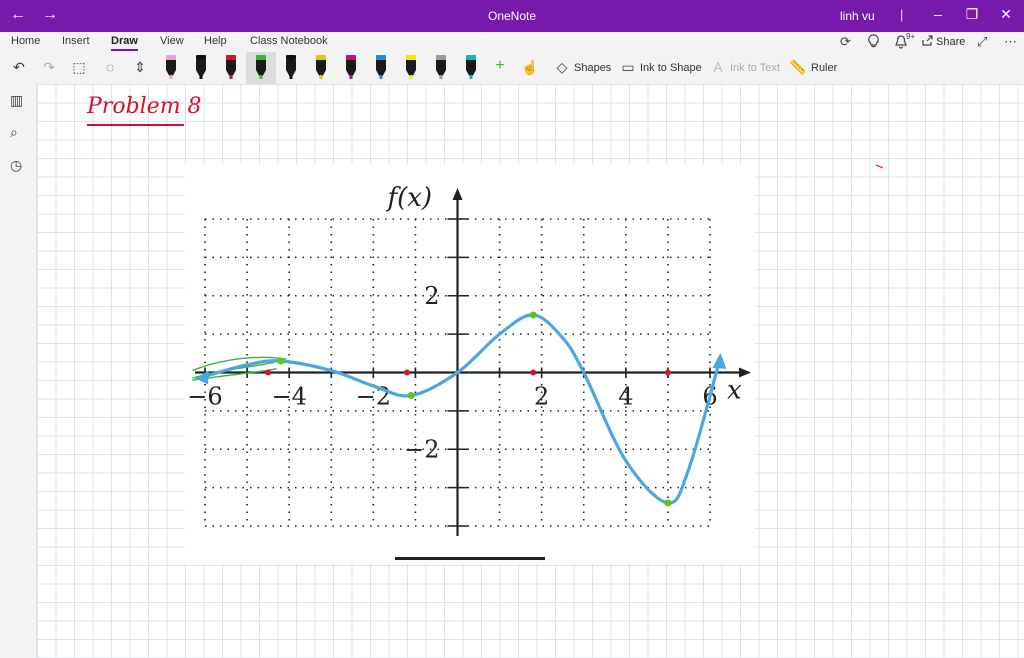 This screenshot has width=1024, height=658. Describe the element at coordinates (457, 194) in the screenshot. I see `y-axis-arrow` at that location.